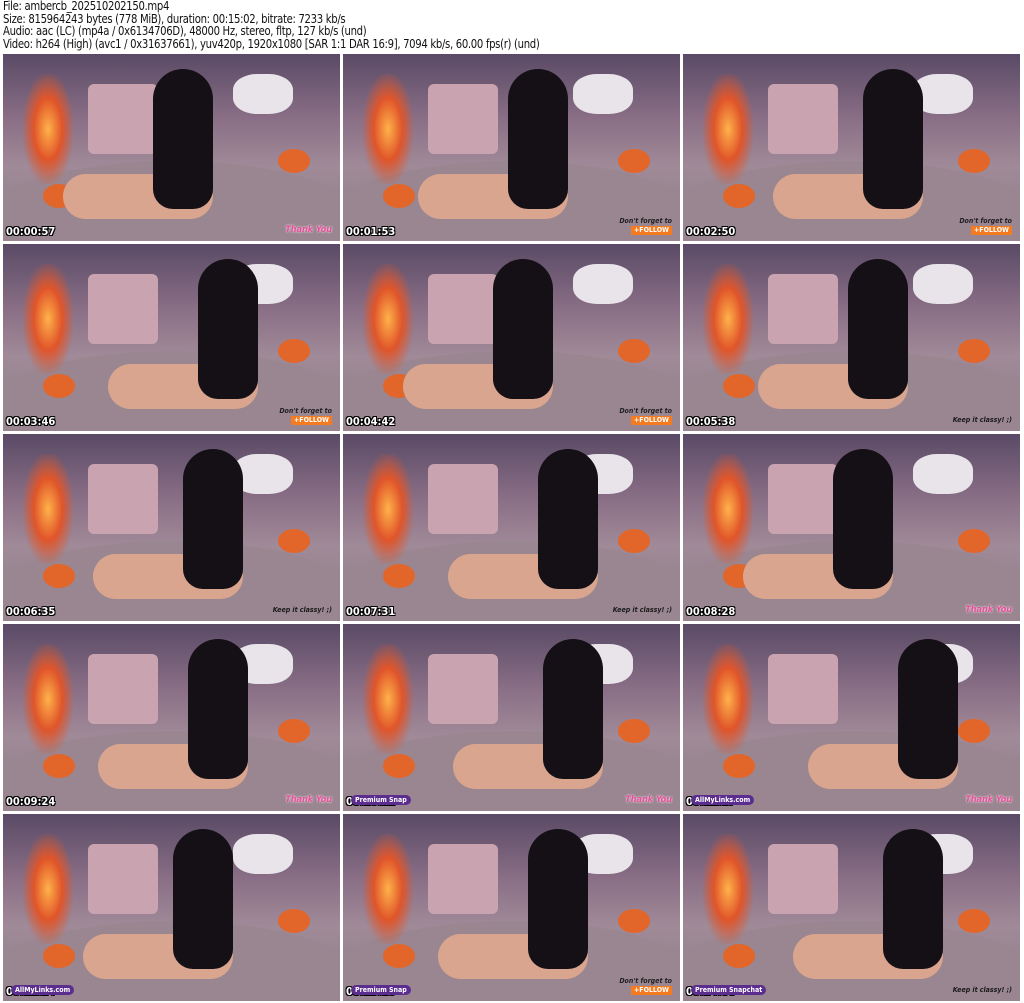  I want to click on video-thumbnail: 00:10:21Thank YouPremium Snap, so click(511, 717).